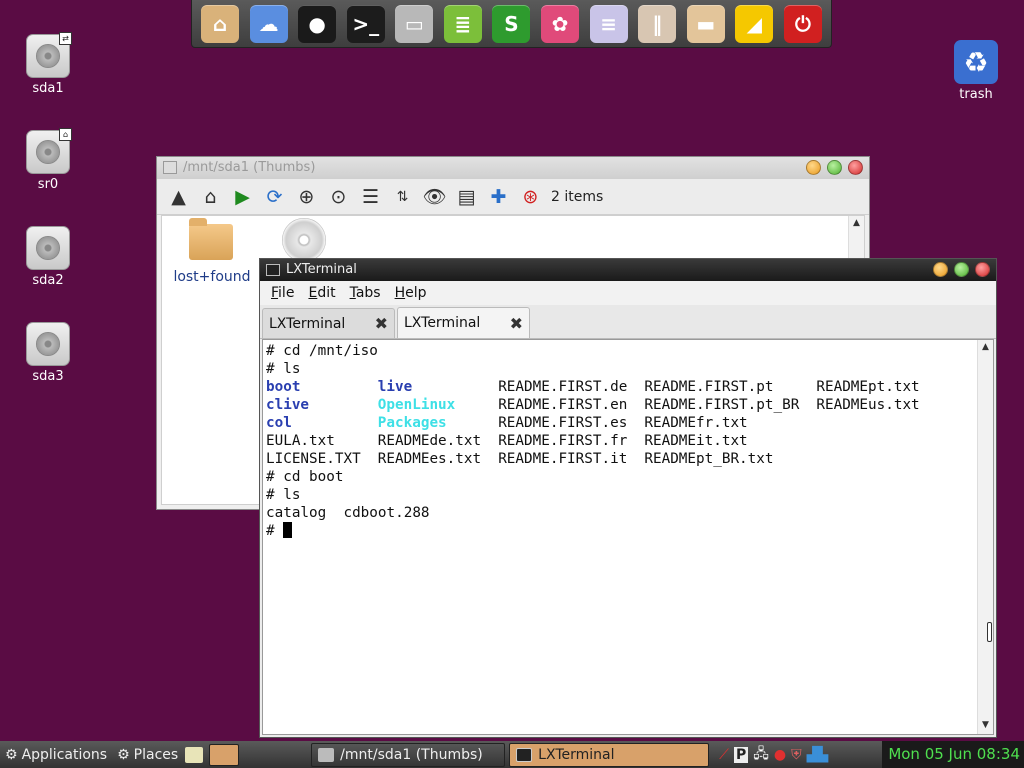 This screenshot has height=768, width=1024. What do you see at coordinates (274, 196) in the screenshot?
I see `refresh-icon: ⟳` at bounding box center [274, 196].